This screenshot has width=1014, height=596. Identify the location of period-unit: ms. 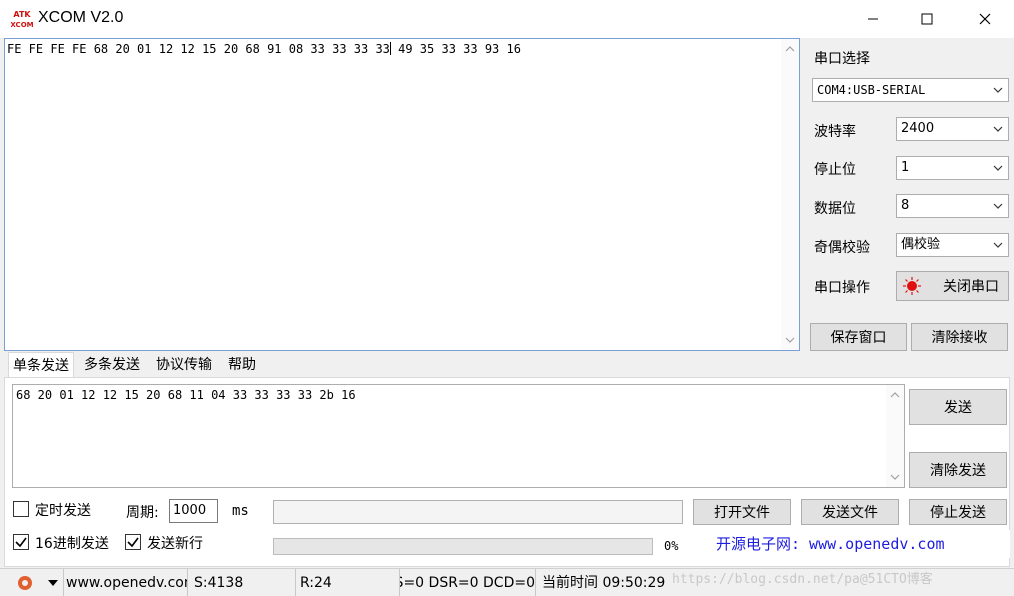
(240, 511).